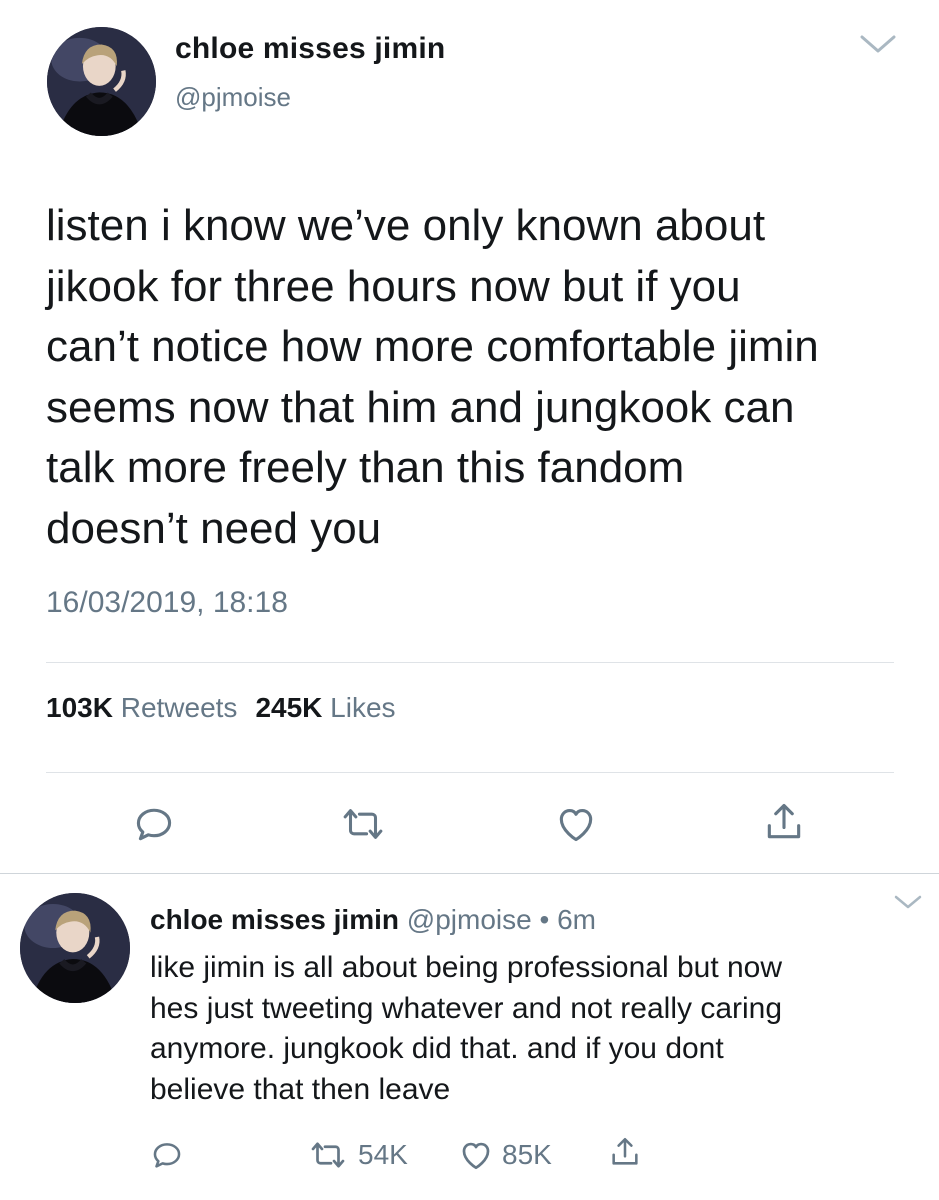 The width and height of the screenshot is (939, 1200). I want to click on reply-button, so click(154, 824).